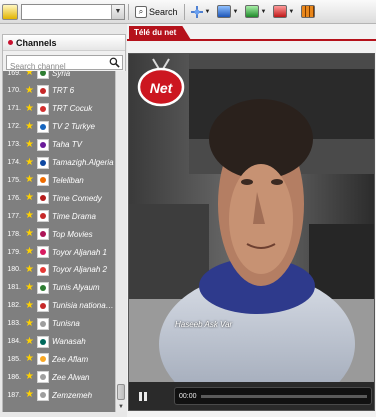 The width and height of the screenshot is (376, 417). Describe the element at coordinates (59, 270) in the screenshot. I see `channel-row: 180. ★ Toyor Aljanah 2` at that location.